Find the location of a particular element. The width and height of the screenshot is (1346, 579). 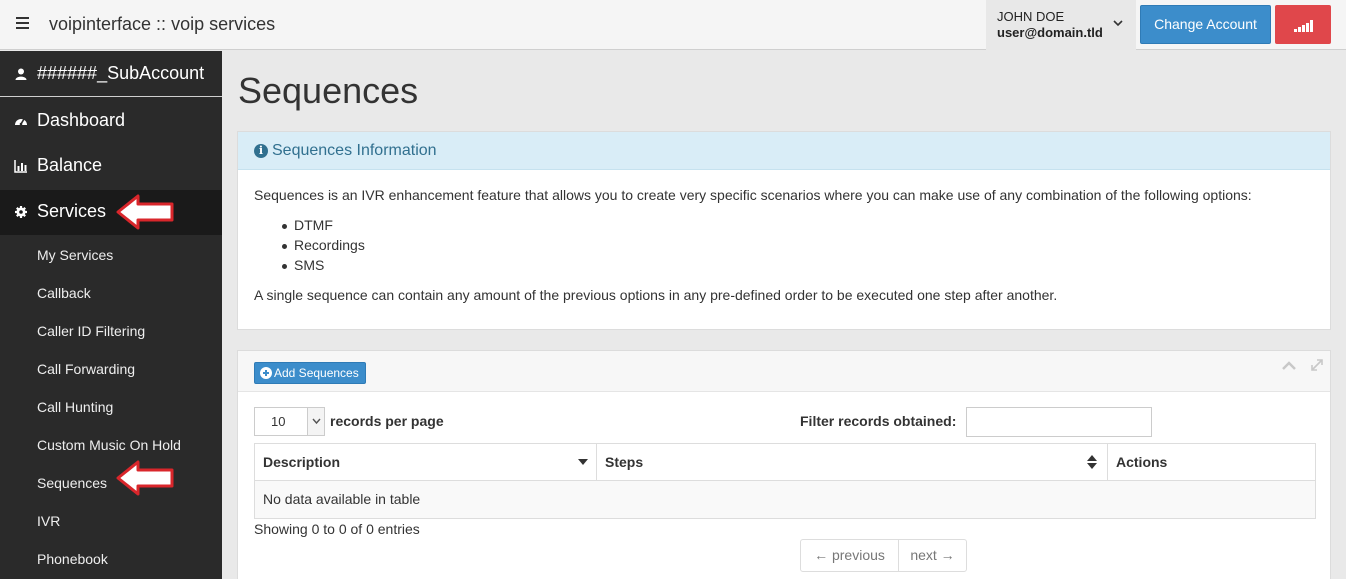

select-arrow is located at coordinates (315, 421).